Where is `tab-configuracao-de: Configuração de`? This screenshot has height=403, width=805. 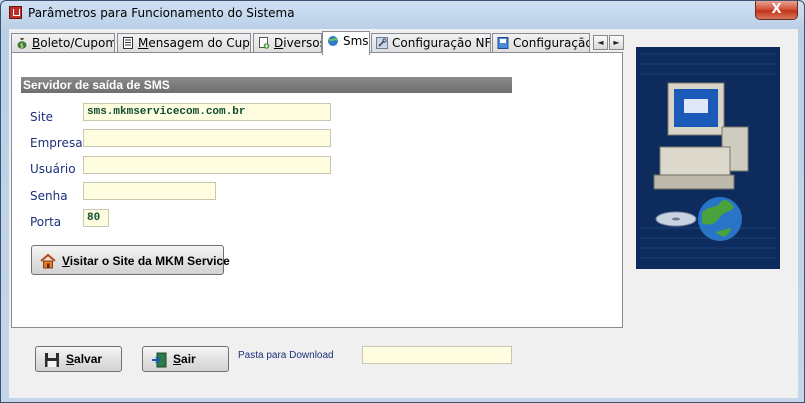
tab-configuracao-de: Configuração de is located at coordinates (541, 43).